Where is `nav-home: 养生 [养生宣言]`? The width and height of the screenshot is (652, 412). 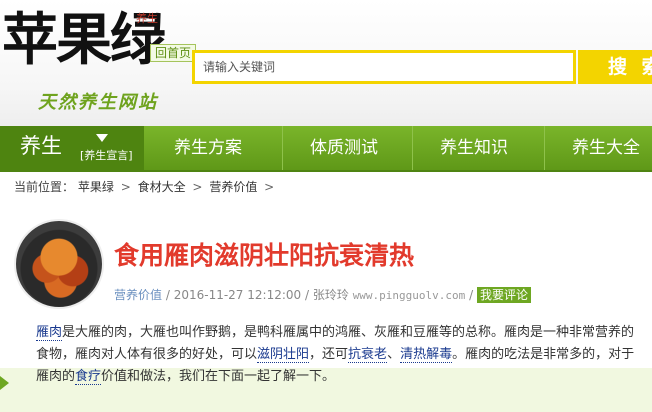 nav-home: 养生 [养生宣言] is located at coordinates (72, 148).